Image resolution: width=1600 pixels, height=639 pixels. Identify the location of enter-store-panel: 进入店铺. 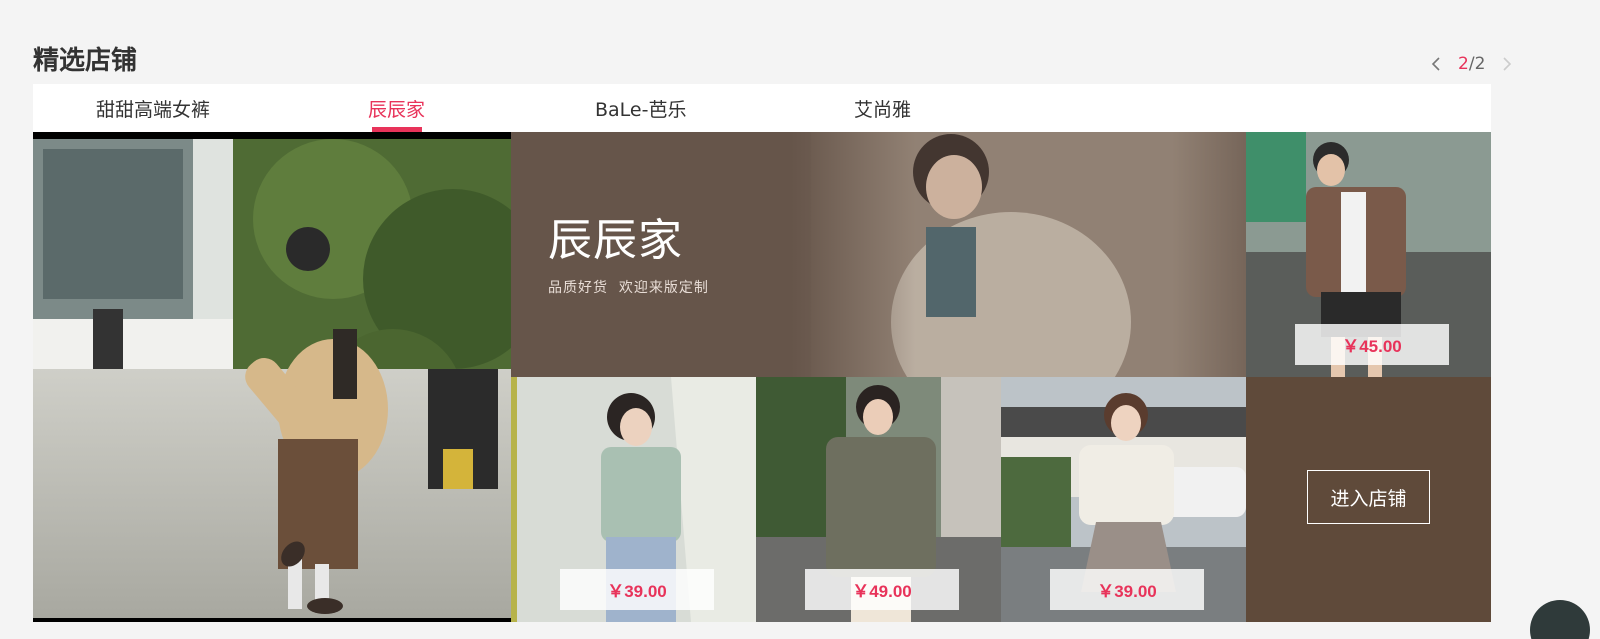
(1368, 499).